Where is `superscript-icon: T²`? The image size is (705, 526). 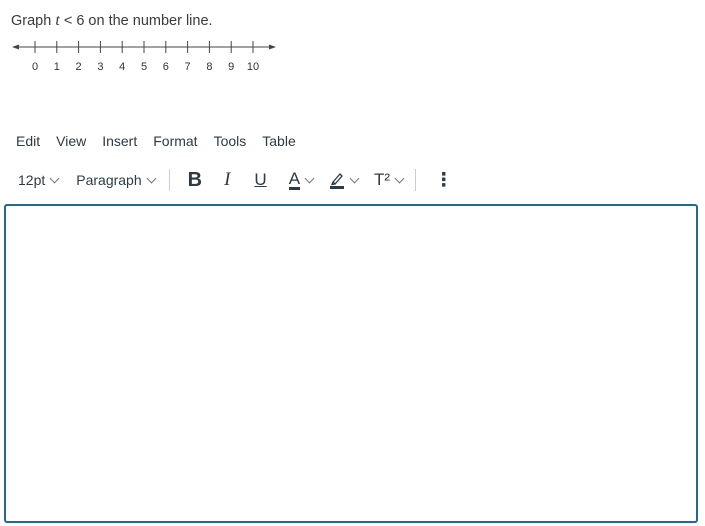 superscript-icon: T² is located at coordinates (382, 179).